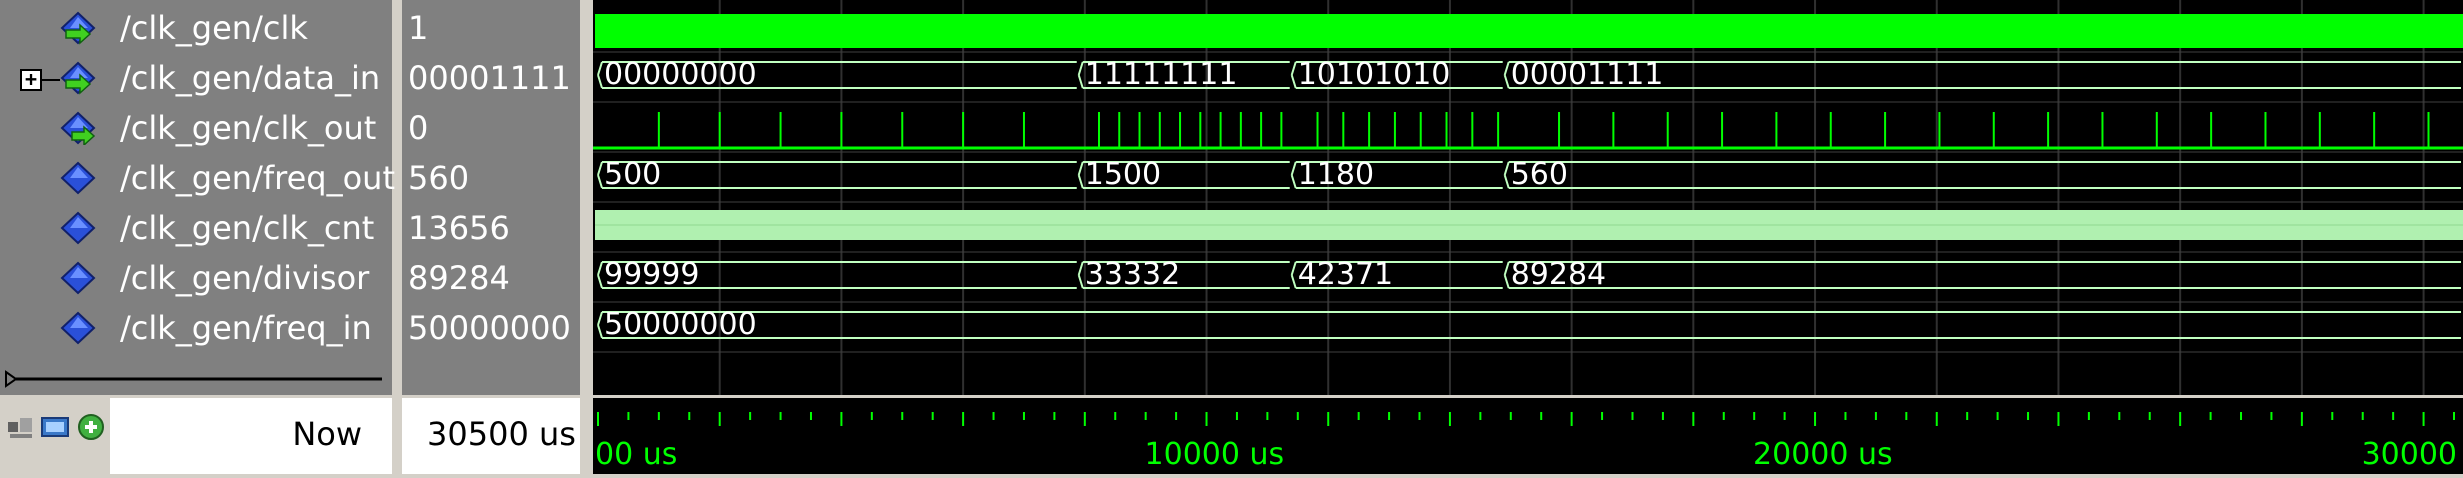 The height and width of the screenshot is (478, 2463). I want to click on signal-value: 89284, so click(459, 278).